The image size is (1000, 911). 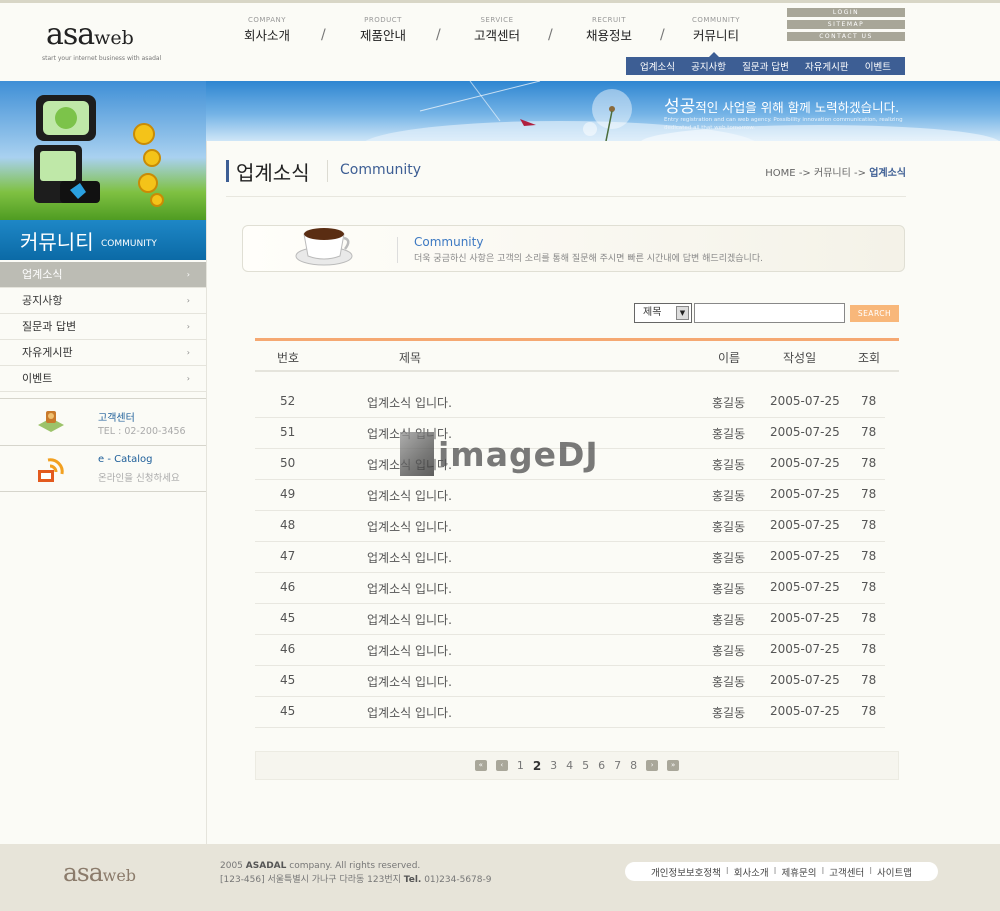 I want to click on contact-us-link: CONTACT US, so click(x=846, y=36).